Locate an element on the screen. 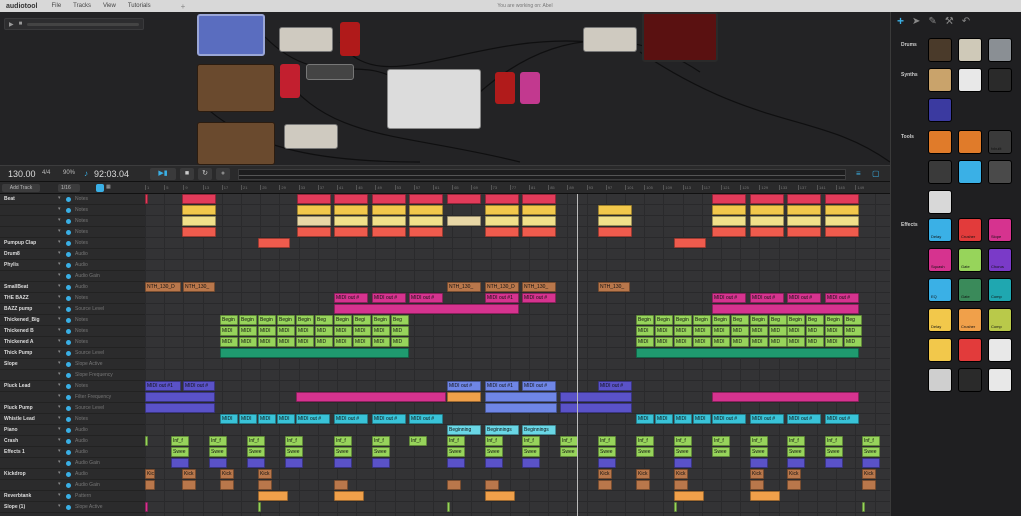 This screenshot has width=1021, height=516. device-tile: Chorus is located at coordinates (1000, 260).